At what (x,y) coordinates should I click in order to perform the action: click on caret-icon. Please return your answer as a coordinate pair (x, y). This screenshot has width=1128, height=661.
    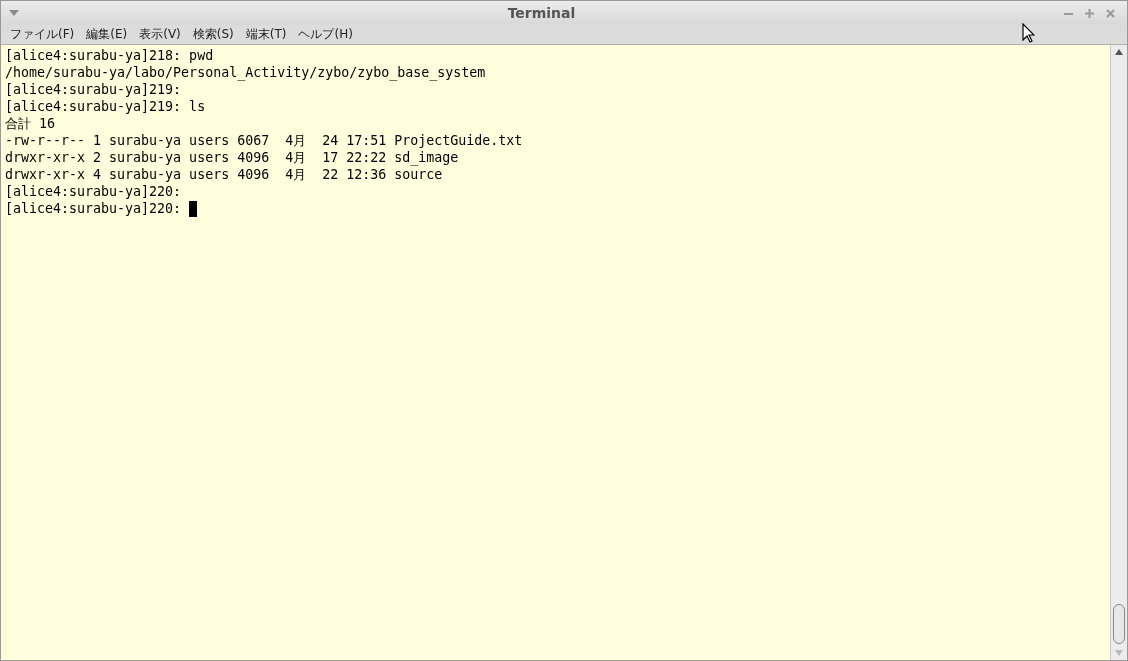
    Looking at the image, I should click on (14, 13).